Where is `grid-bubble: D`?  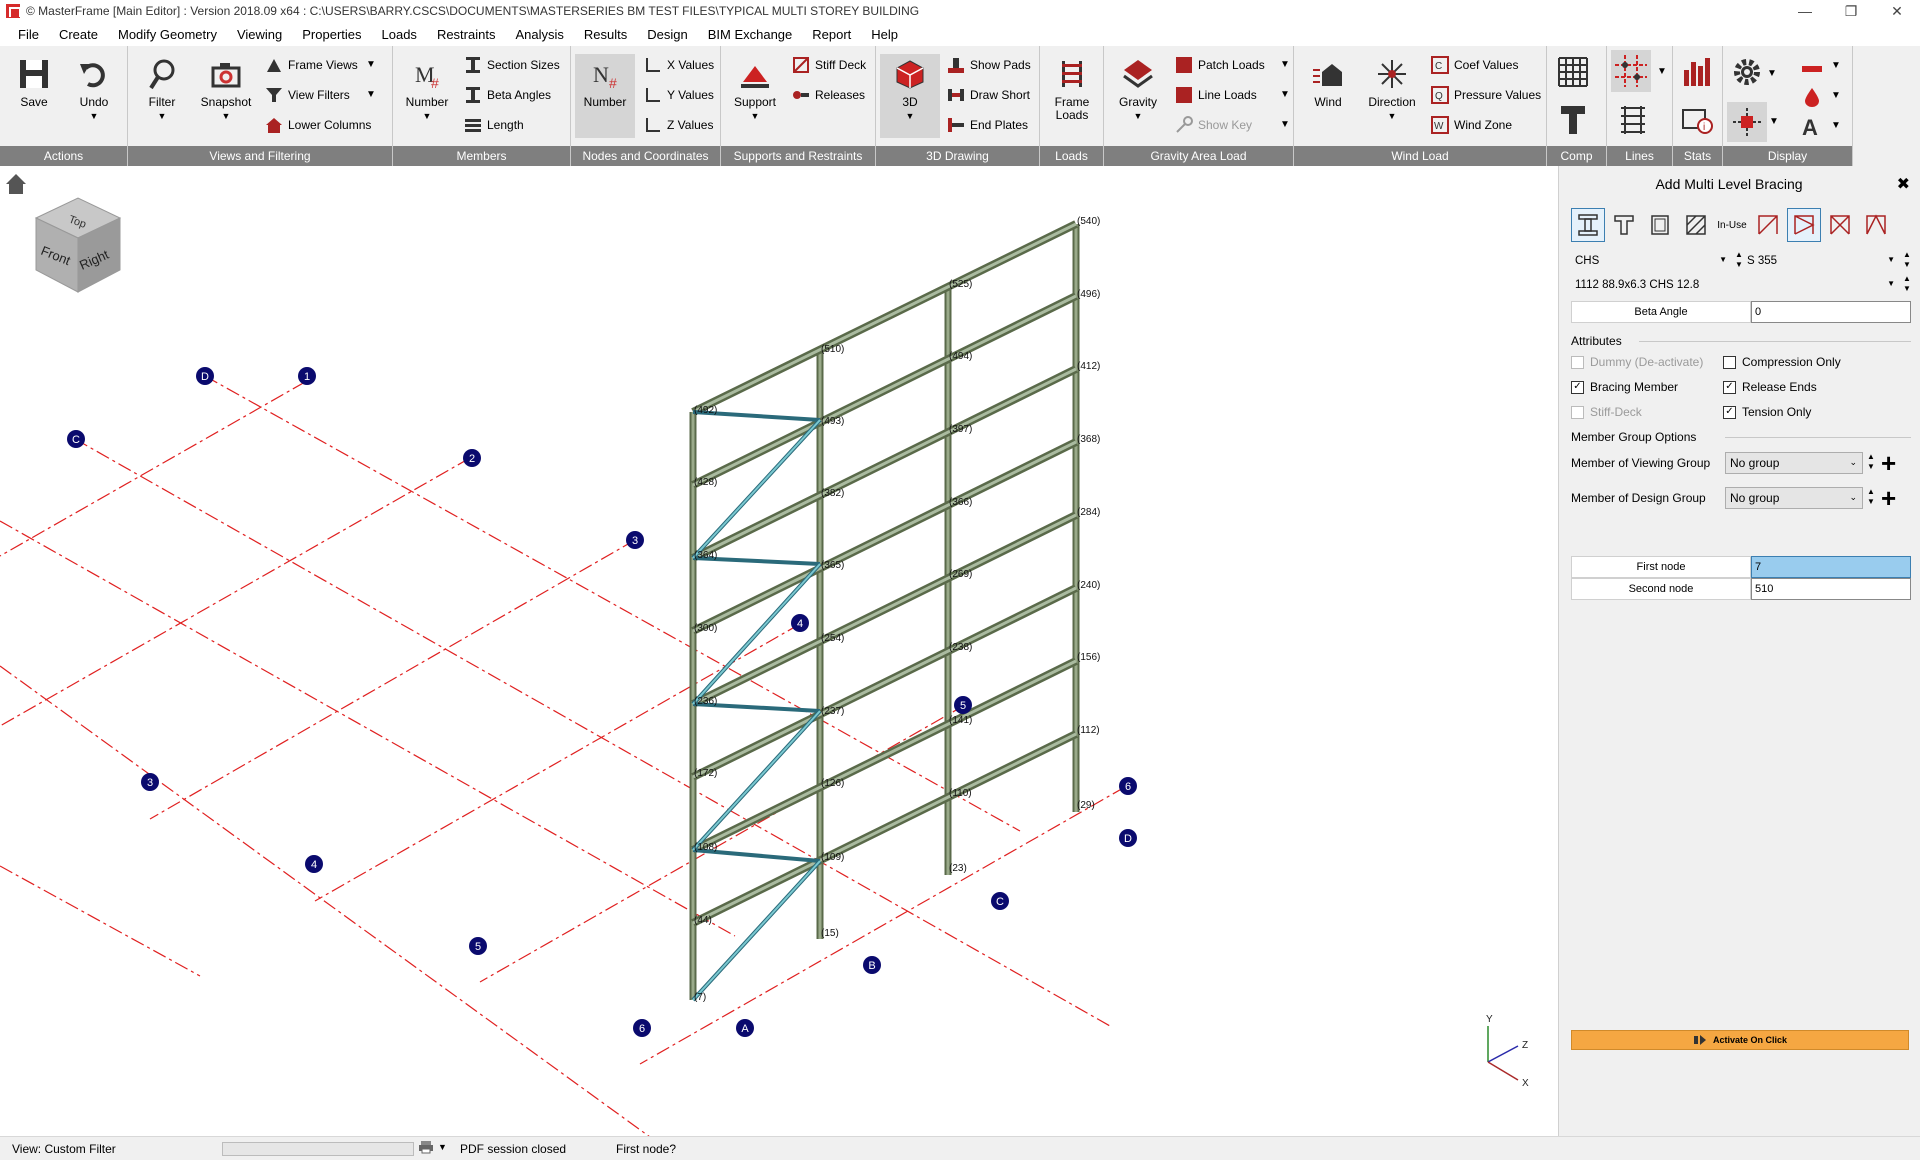
grid-bubble: D is located at coordinates (205, 376).